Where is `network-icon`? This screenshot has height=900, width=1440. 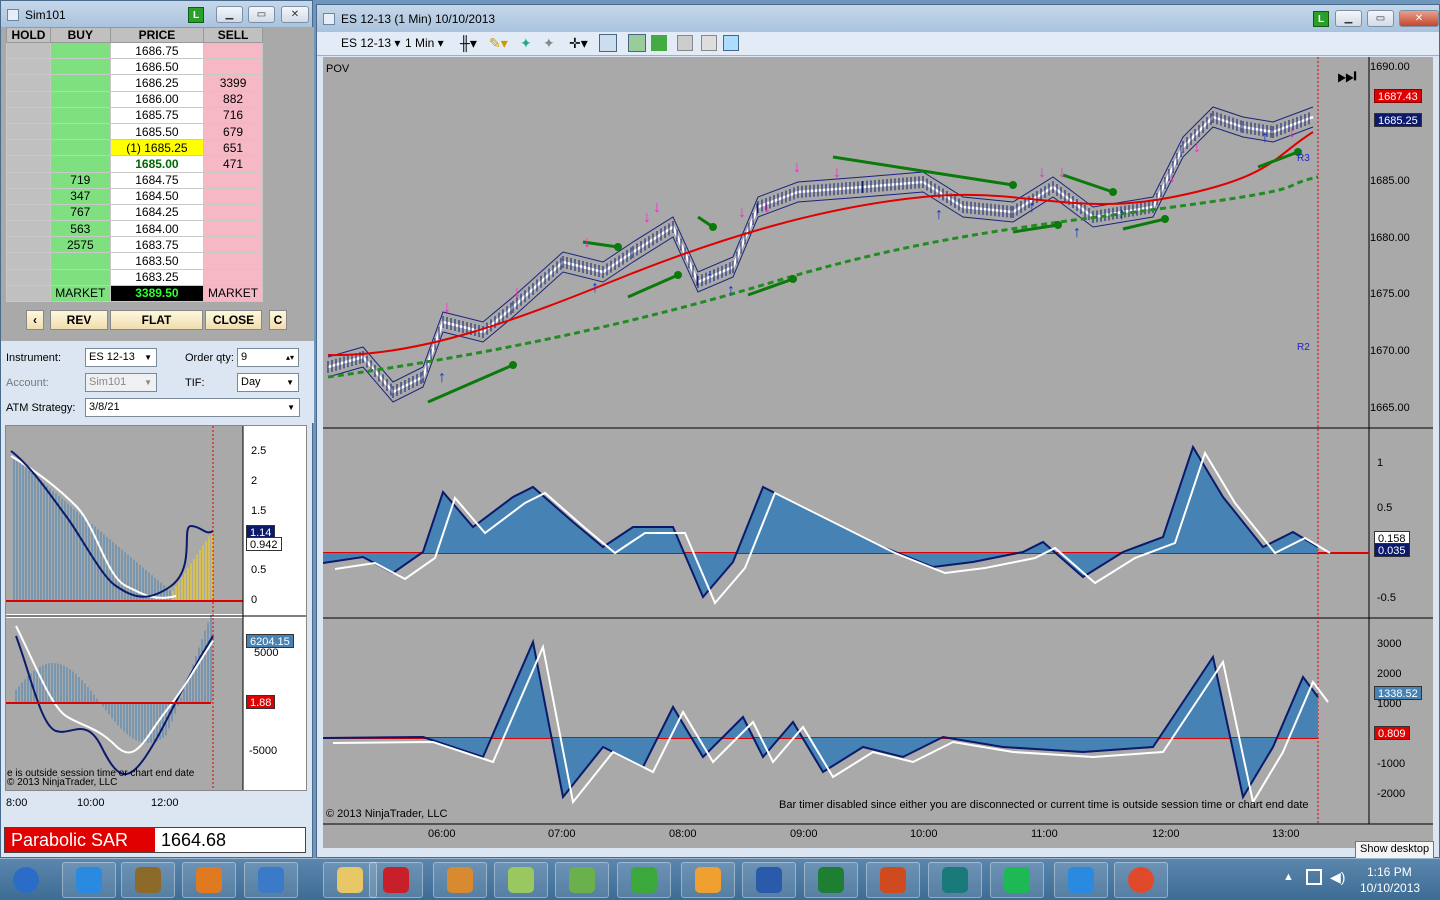 network-icon is located at coordinates (1314, 877).